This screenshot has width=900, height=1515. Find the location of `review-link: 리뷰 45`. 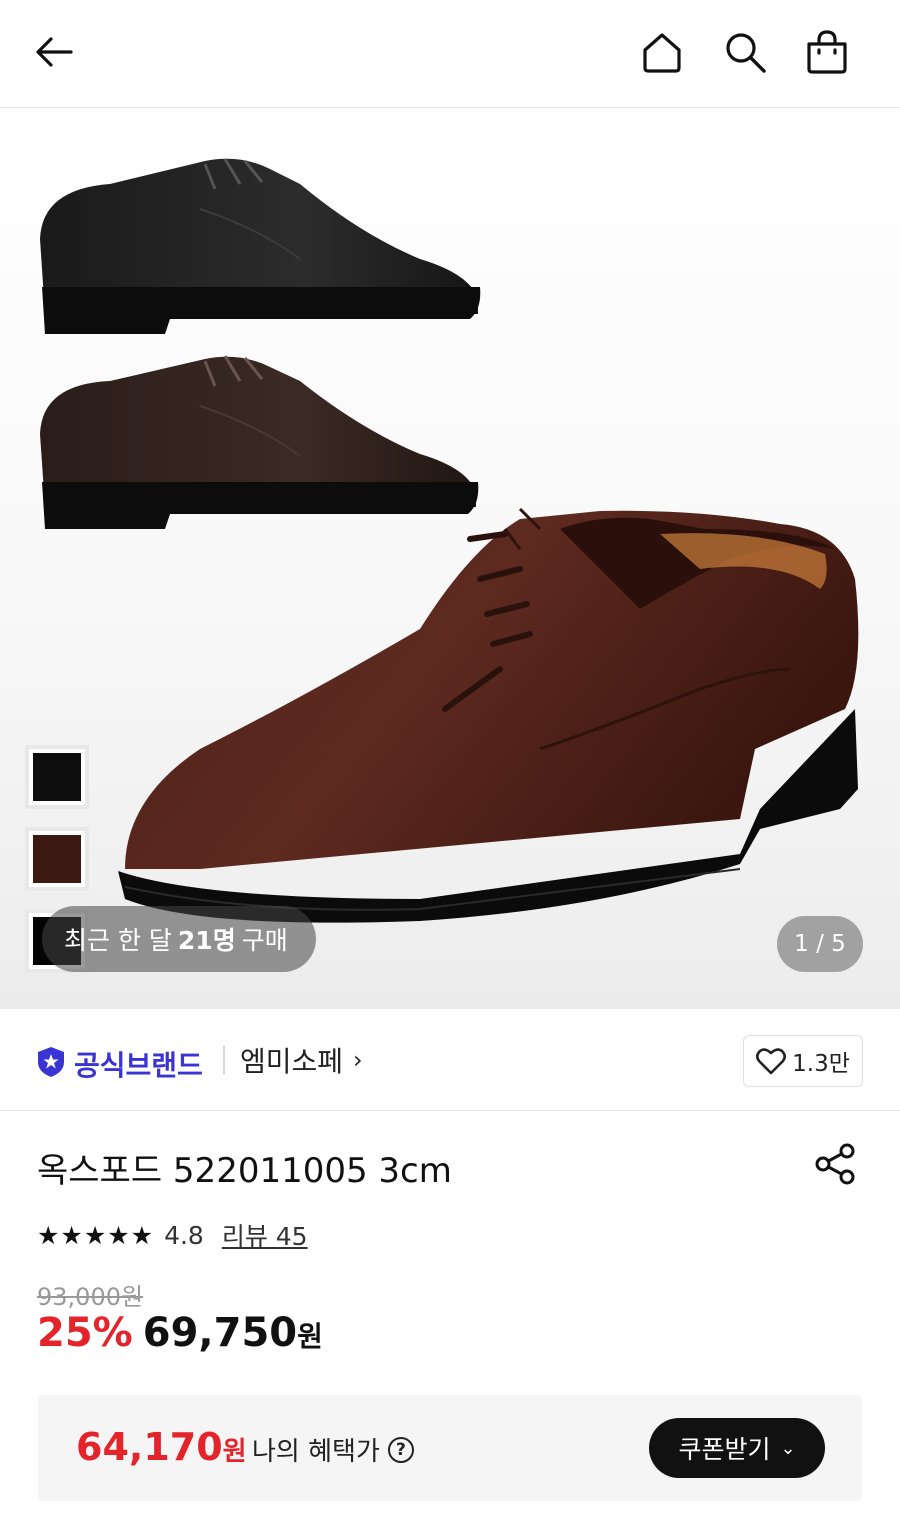

review-link: 리뷰 45 is located at coordinates (265, 1235).